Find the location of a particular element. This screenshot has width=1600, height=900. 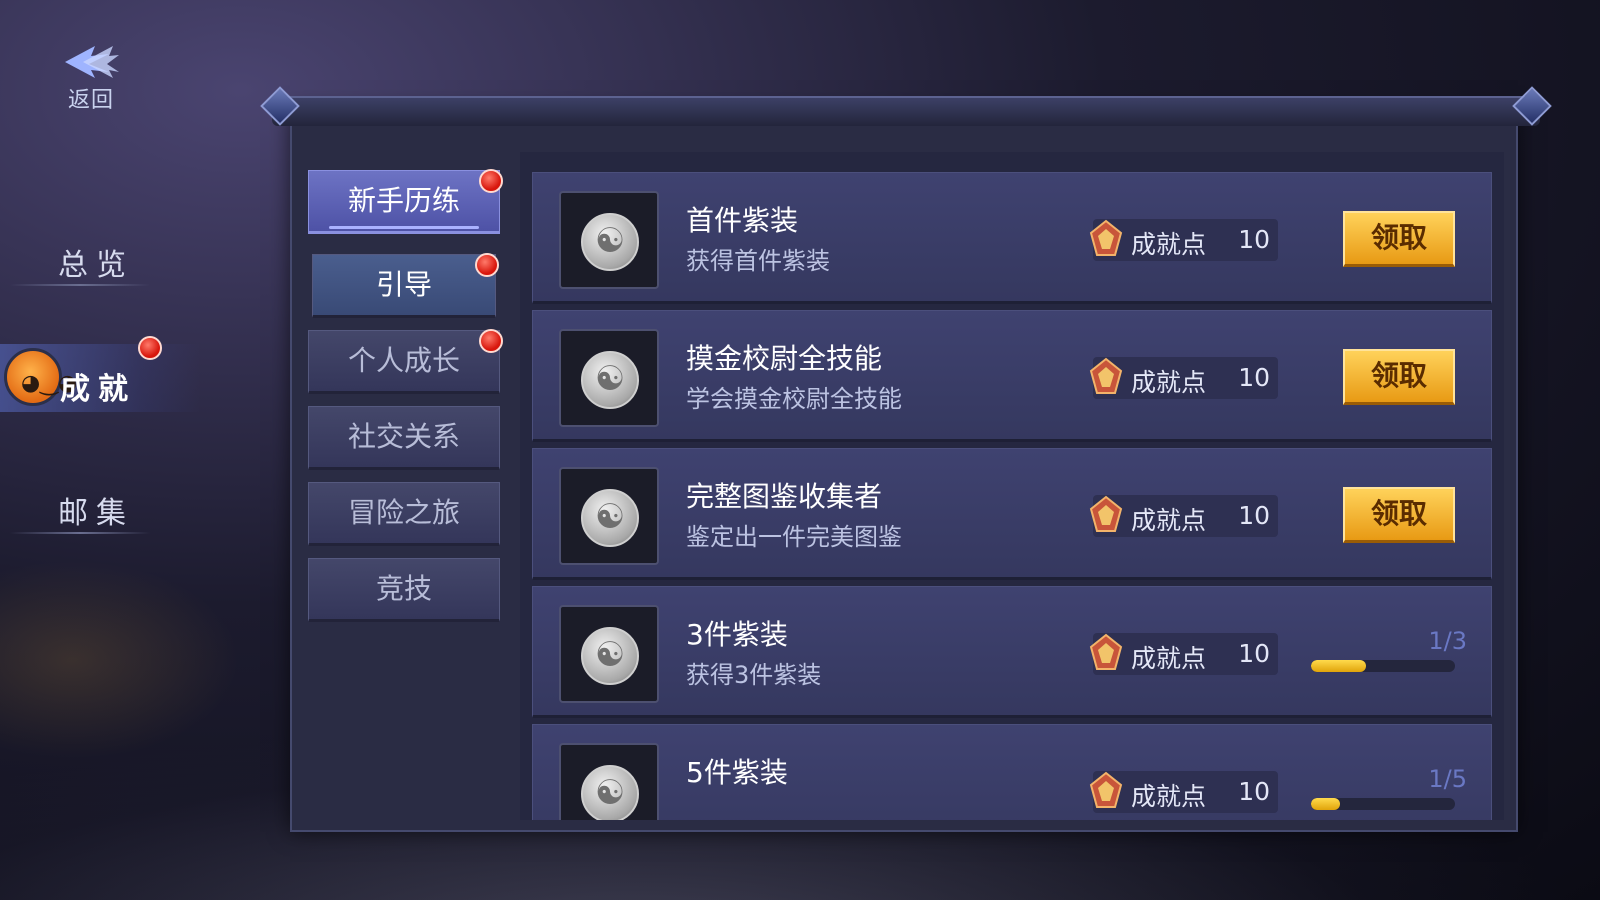

panel-top-frame is located at coordinates (906, 106).